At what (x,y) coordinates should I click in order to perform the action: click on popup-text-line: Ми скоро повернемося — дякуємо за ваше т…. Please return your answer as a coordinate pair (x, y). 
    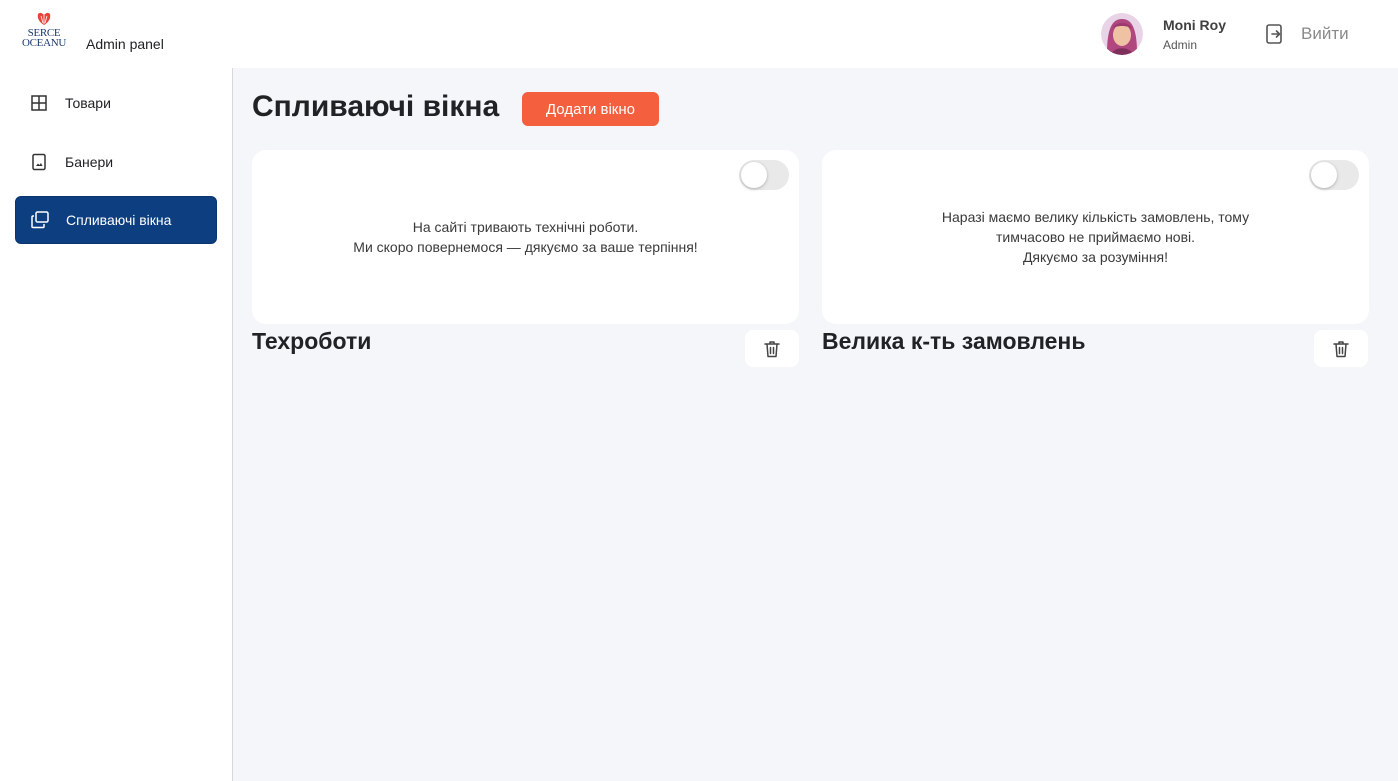
    Looking at the image, I should click on (525, 247).